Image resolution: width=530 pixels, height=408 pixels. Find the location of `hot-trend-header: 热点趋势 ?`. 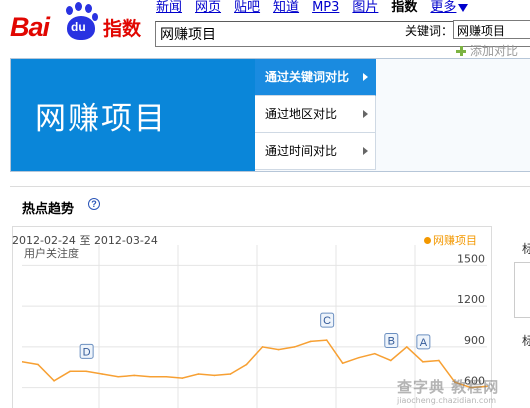

hot-trend-header: 热点趋势 ? is located at coordinates (270, 203).